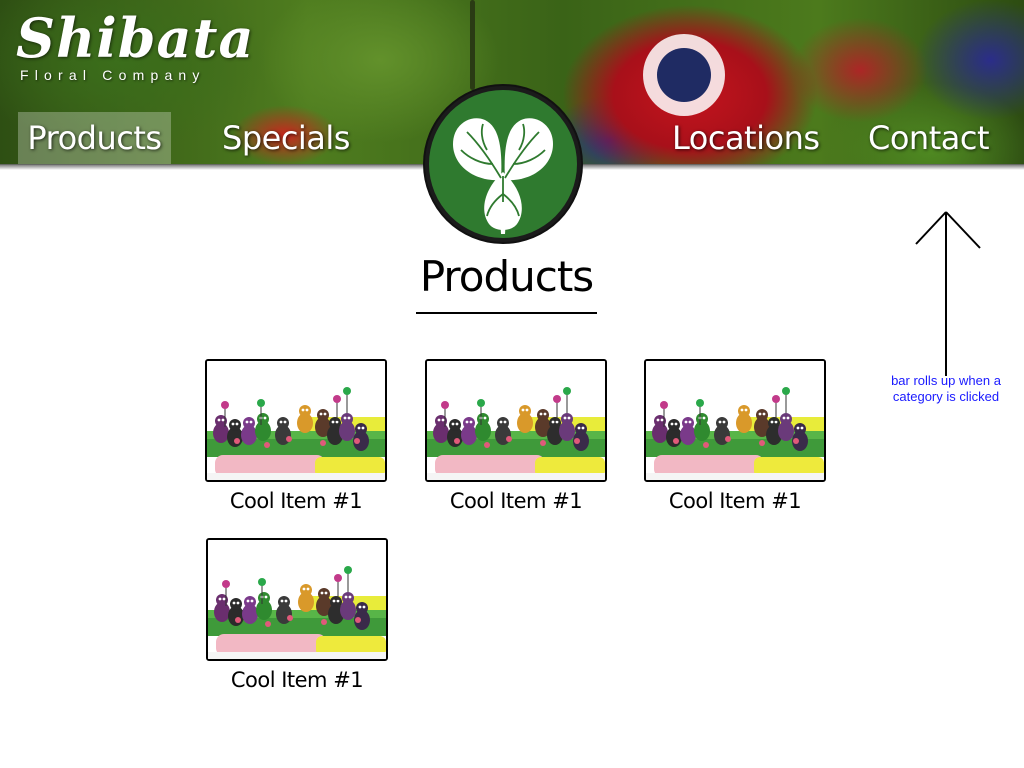 This screenshot has height=768, width=1024. What do you see at coordinates (94, 138) in the screenshot?
I see `nav-products: Products` at bounding box center [94, 138].